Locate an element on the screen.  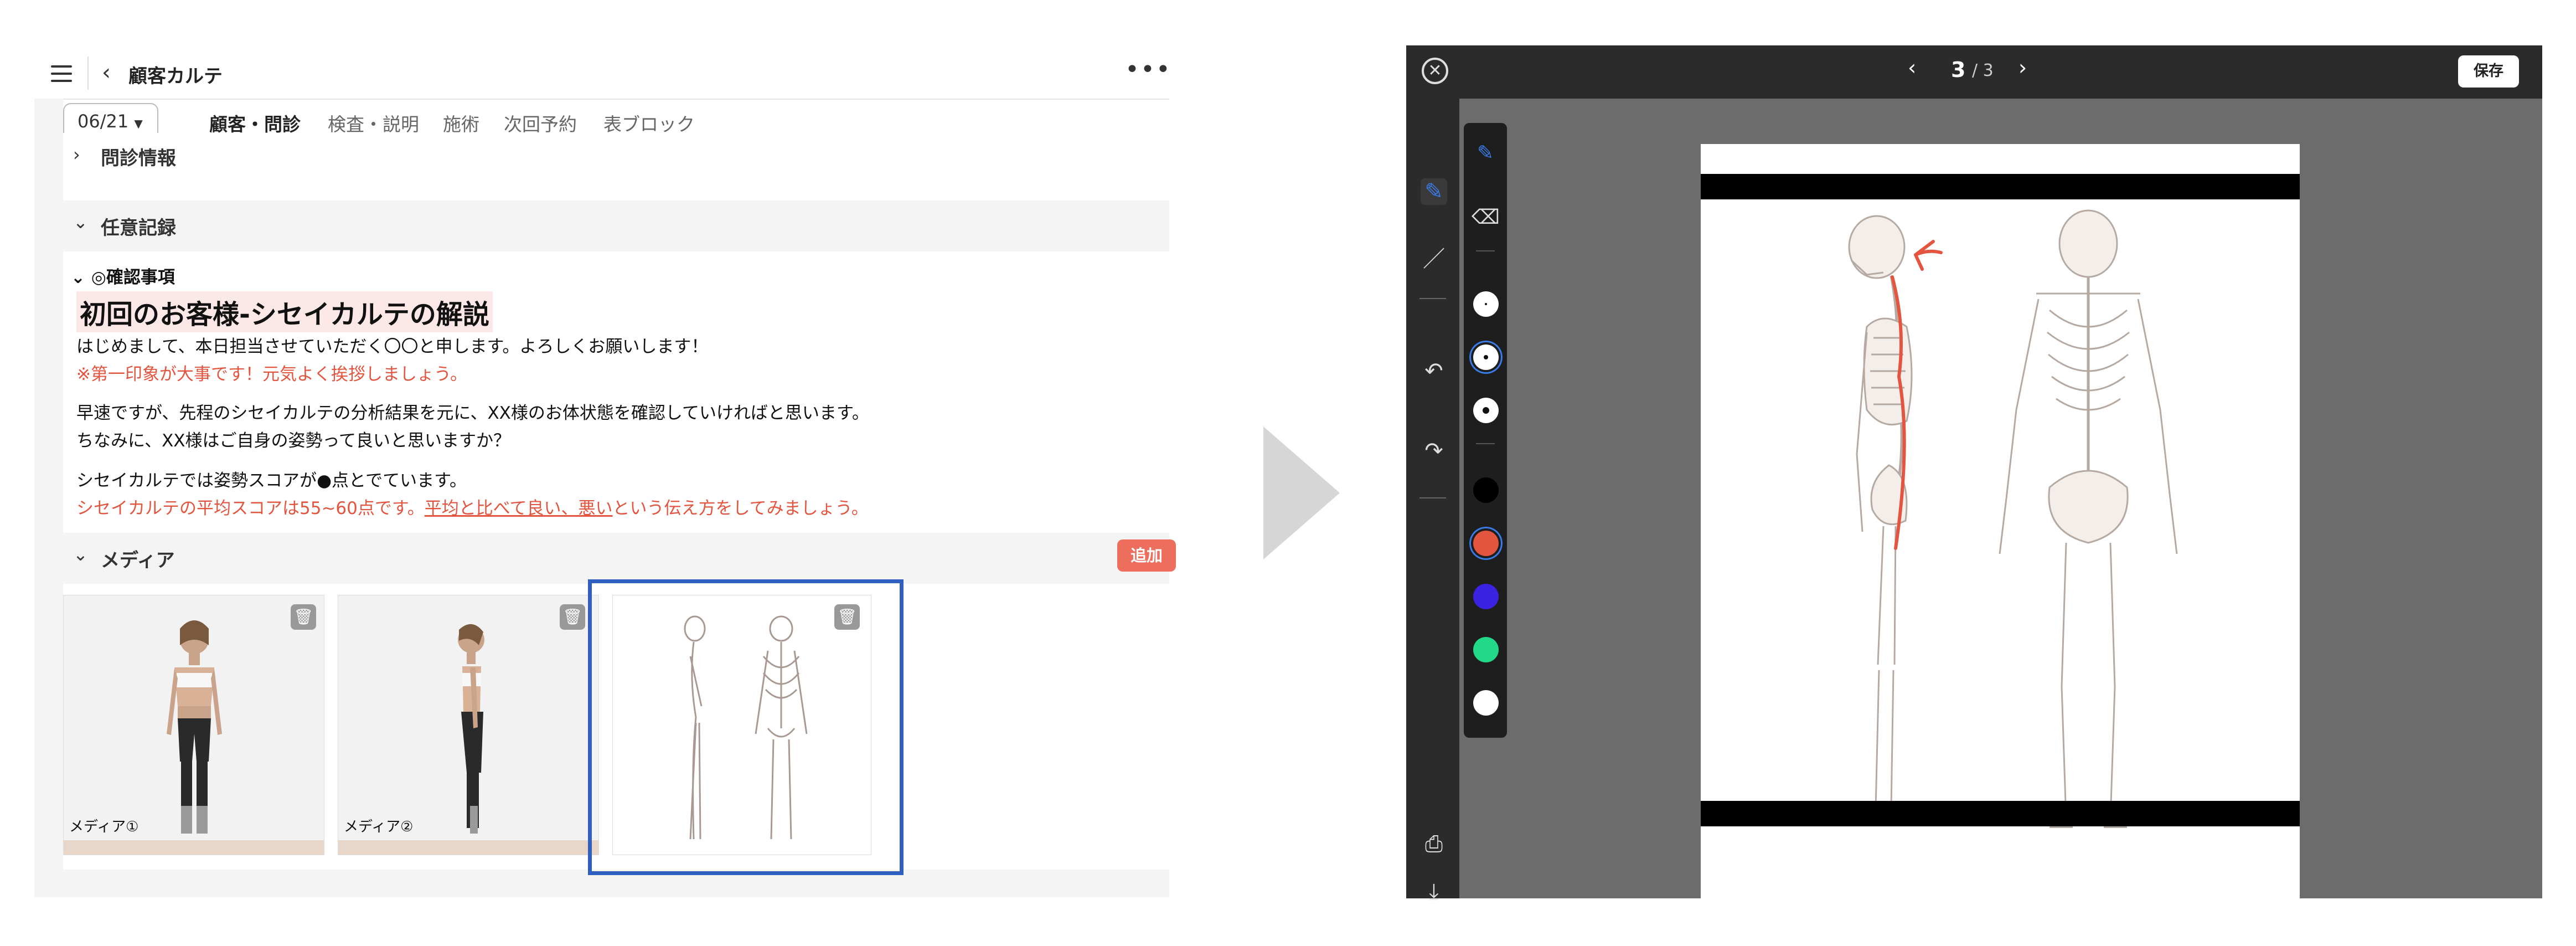
print-icon: ⎙ is located at coordinates (1434, 844).